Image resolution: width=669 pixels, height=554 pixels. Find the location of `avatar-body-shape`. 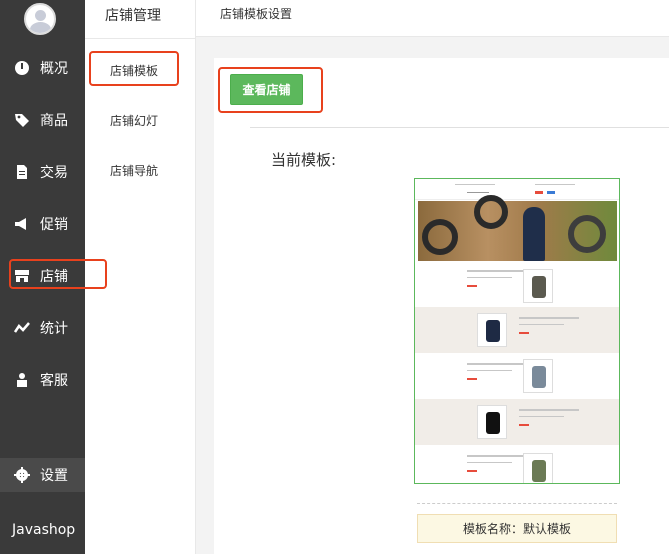

avatar-body-shape is located at coordinates (40, 27).